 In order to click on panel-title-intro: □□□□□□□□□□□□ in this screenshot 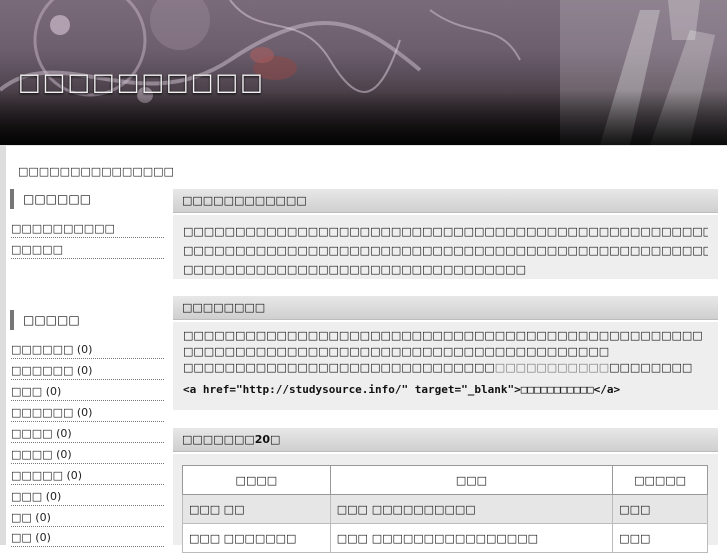, I will do `click(445, 201)`.